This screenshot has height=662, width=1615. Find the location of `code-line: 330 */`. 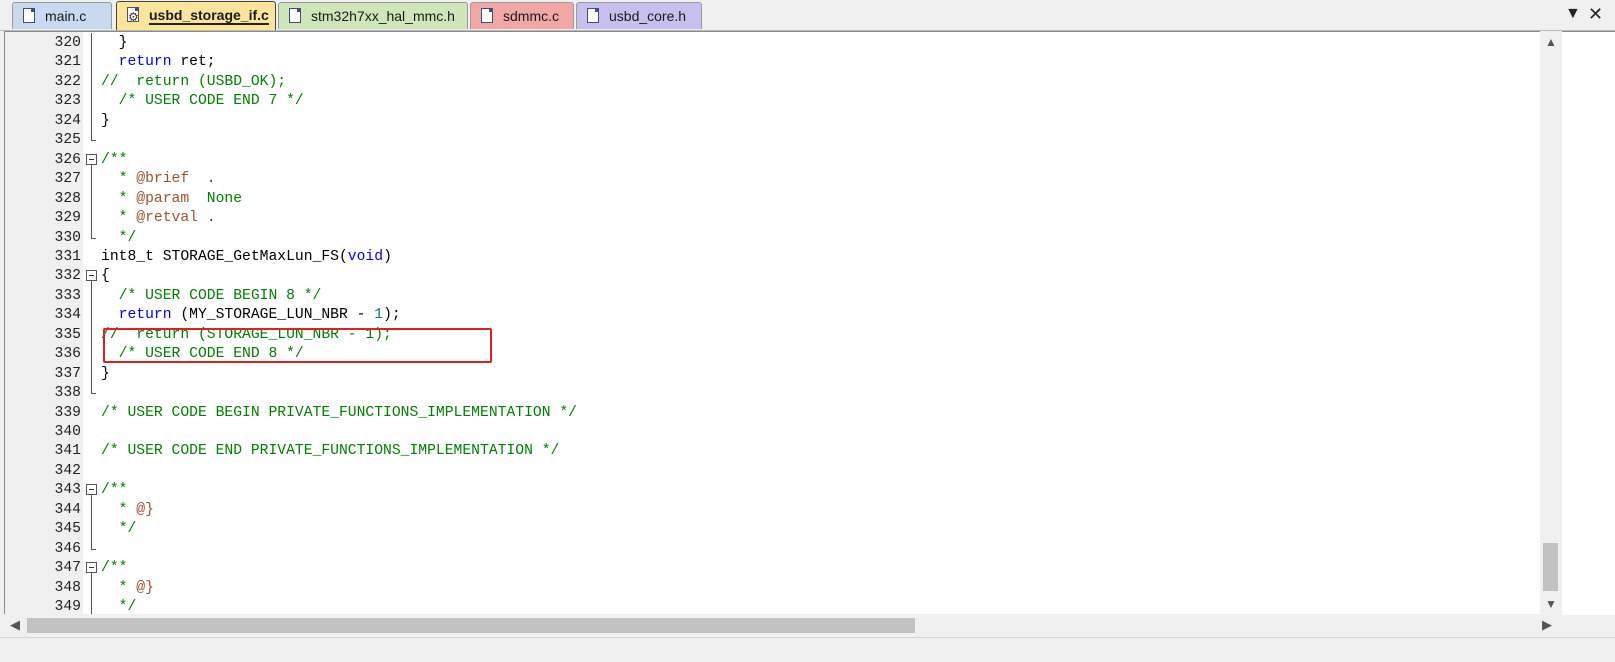

code-line: 330 */ is located at coordinates (797, 237).